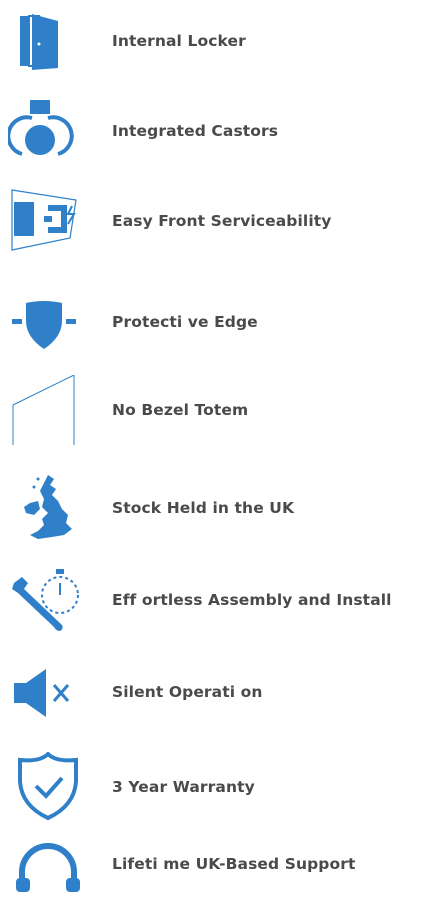  I want to click on feature-label: Silent Operati on, so click(187, 692).